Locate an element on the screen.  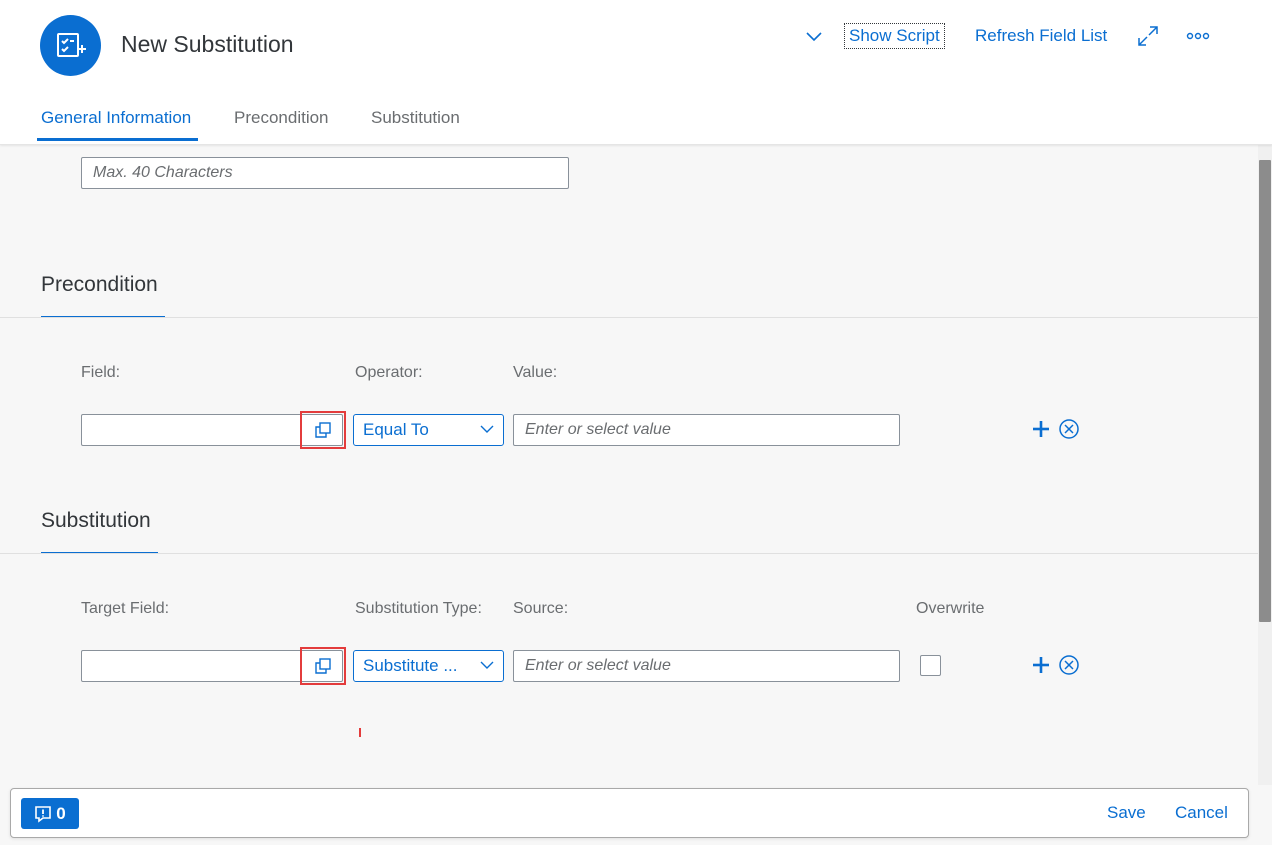
message-icon is located at coordinates (43, 814).